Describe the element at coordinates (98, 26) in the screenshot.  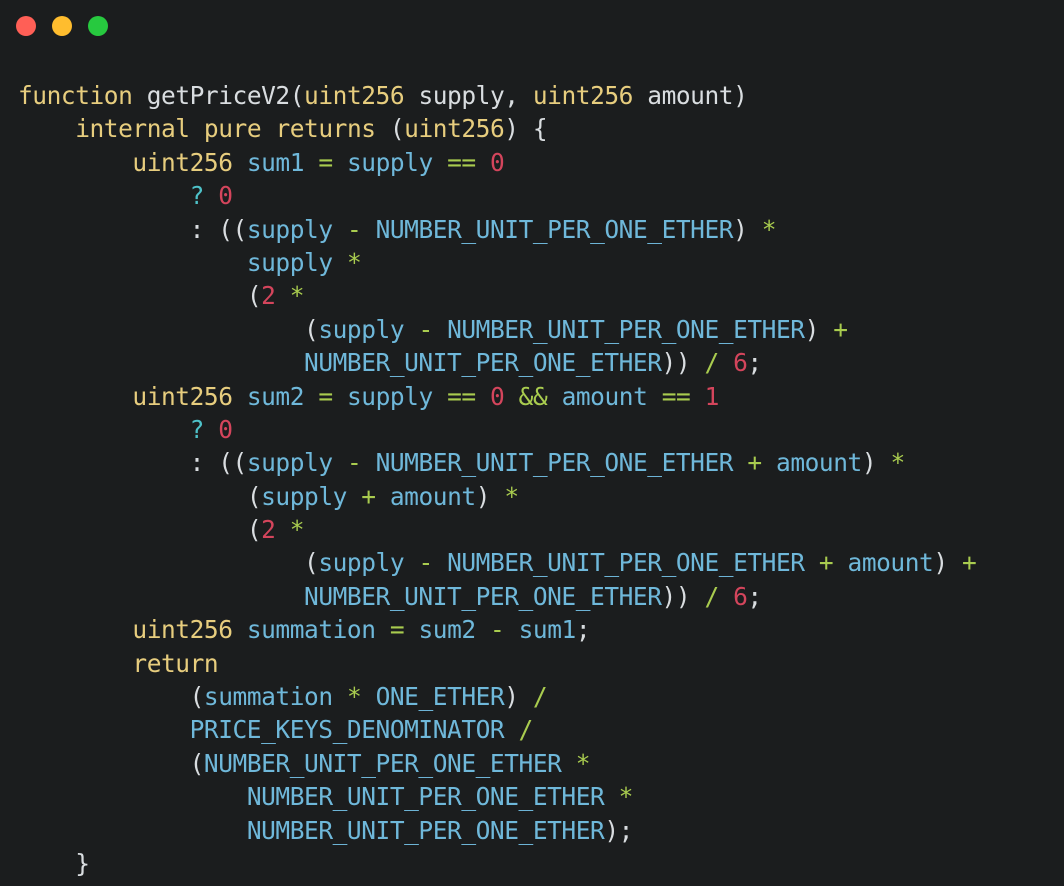
I see `maximize-button-icon` at that location.